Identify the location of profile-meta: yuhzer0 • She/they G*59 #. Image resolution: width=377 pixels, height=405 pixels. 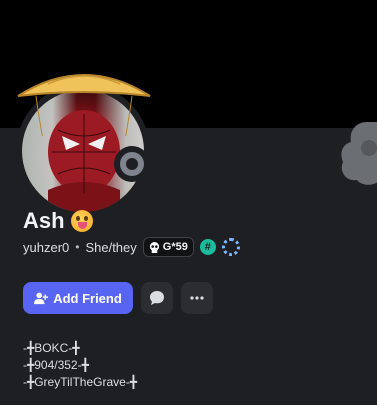
(131, 247).